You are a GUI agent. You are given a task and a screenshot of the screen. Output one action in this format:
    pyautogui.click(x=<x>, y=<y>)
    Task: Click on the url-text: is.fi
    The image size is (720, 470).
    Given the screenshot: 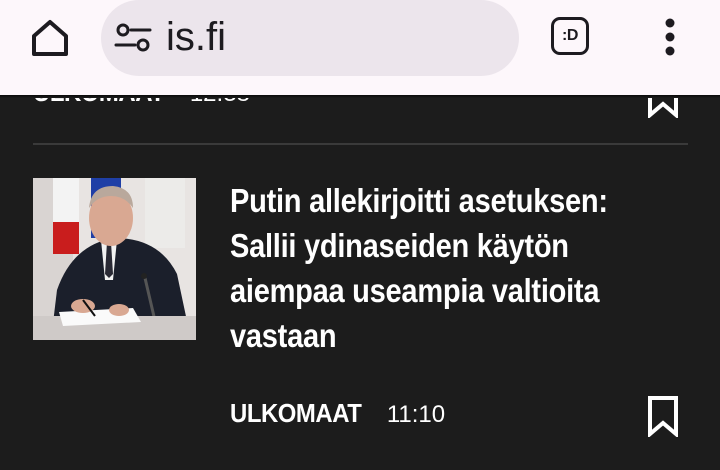 What is the action you would take?
    pyautogui.click(x=196, y=37)
    